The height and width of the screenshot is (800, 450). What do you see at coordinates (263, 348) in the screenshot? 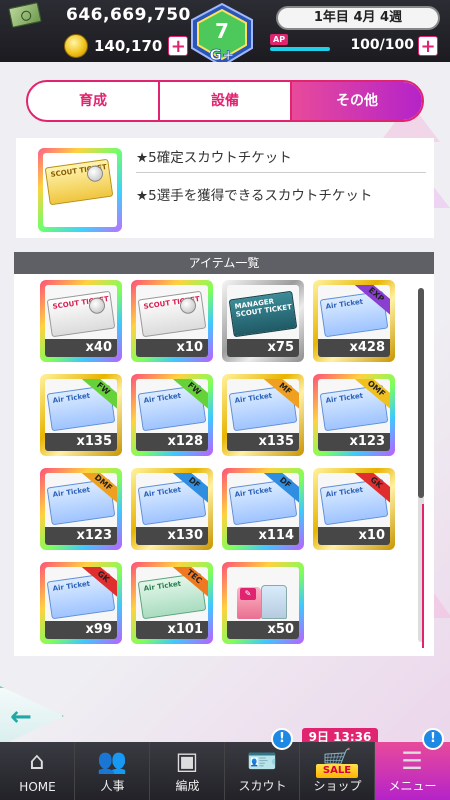
I see `item-quantity: x75` at bounding box center [263, 348].